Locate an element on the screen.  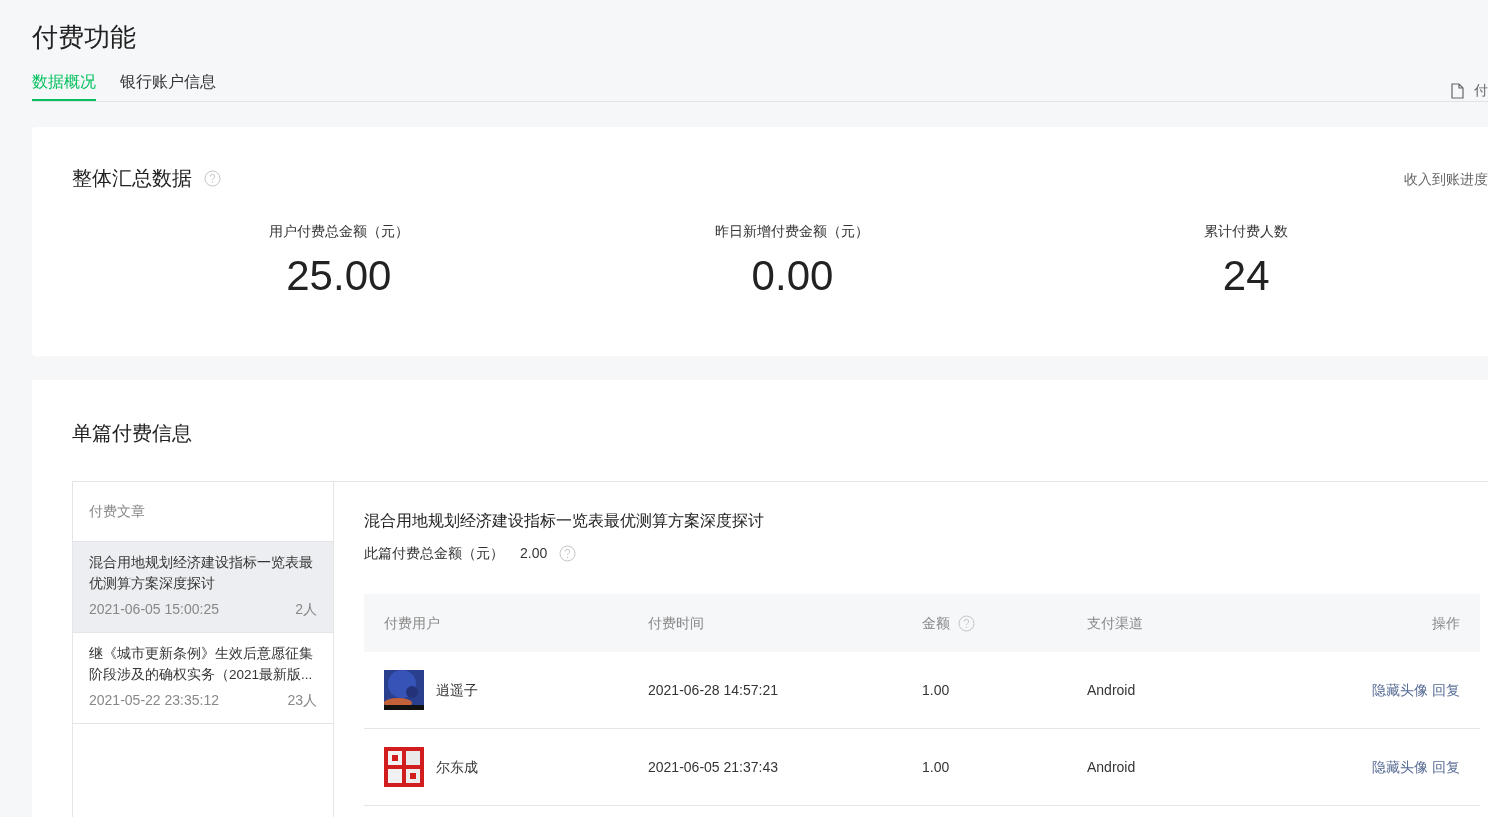
payer-count: 23人 is located at coordinates (302, 700).